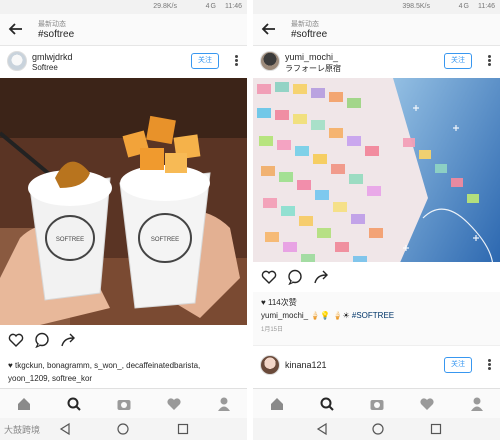 This screenshot has width=500, height=440. Describe the element at coordinates (284, 315) in the screenshot. I see `caption-username: yumi_mochi_` at that location.